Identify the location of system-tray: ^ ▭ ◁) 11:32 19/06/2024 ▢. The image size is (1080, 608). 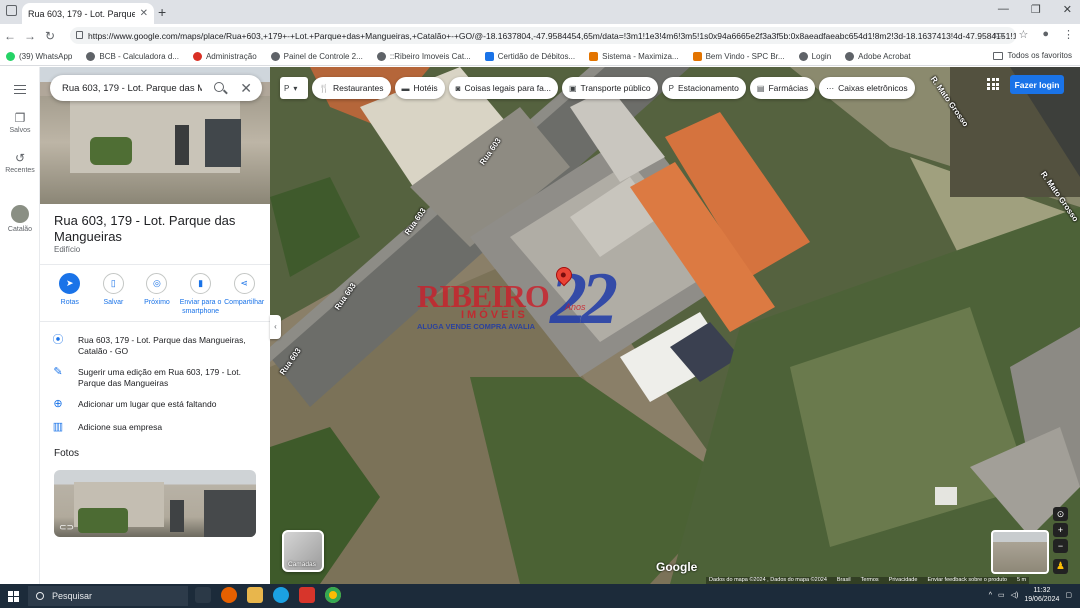
(1030, 595).